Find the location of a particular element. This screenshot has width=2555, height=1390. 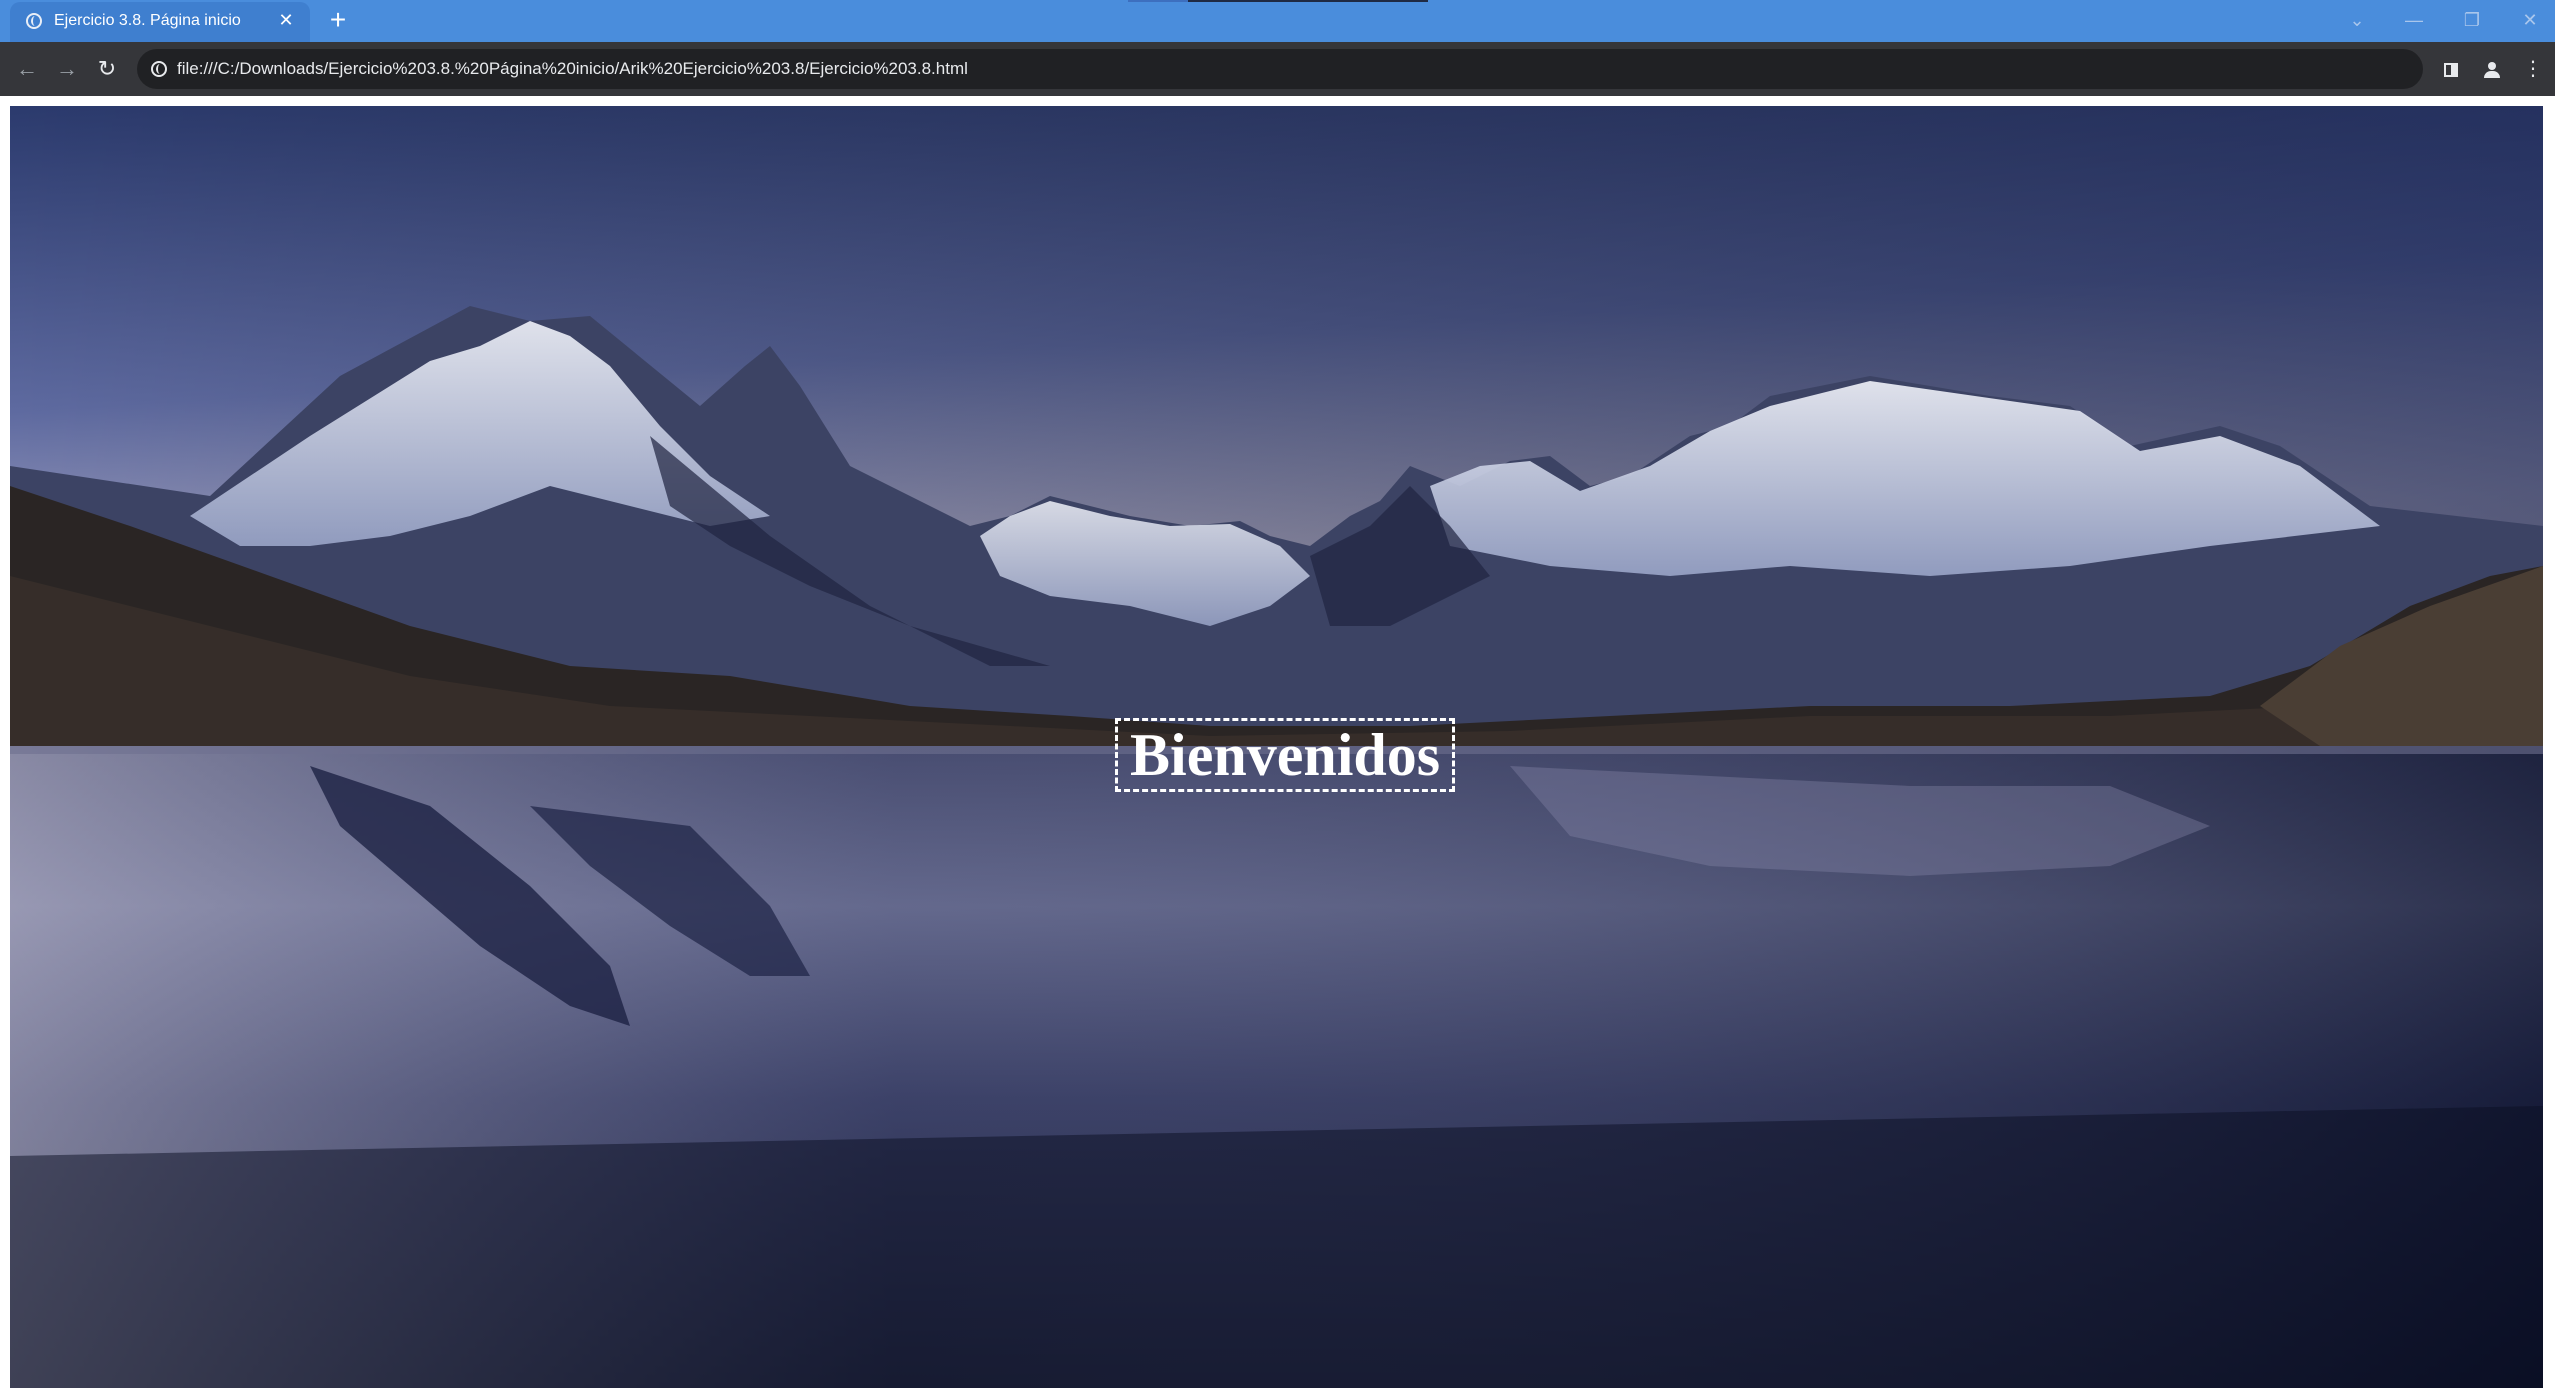

tab-close-button: ✕ is located at coordinates (286, 20).